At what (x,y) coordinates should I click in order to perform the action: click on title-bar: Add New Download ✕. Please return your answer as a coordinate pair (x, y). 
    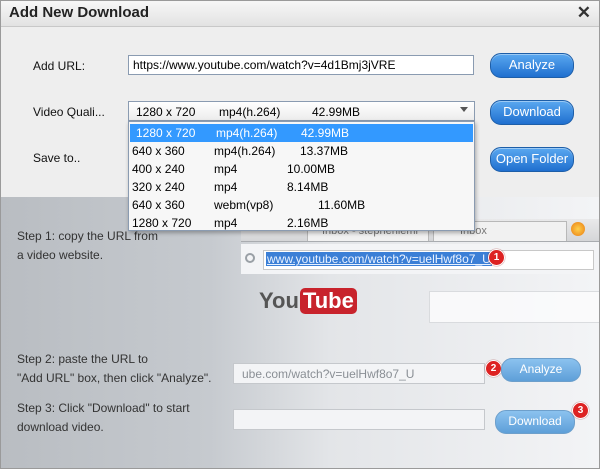
    Looking at the image, I should click on (300, 14).